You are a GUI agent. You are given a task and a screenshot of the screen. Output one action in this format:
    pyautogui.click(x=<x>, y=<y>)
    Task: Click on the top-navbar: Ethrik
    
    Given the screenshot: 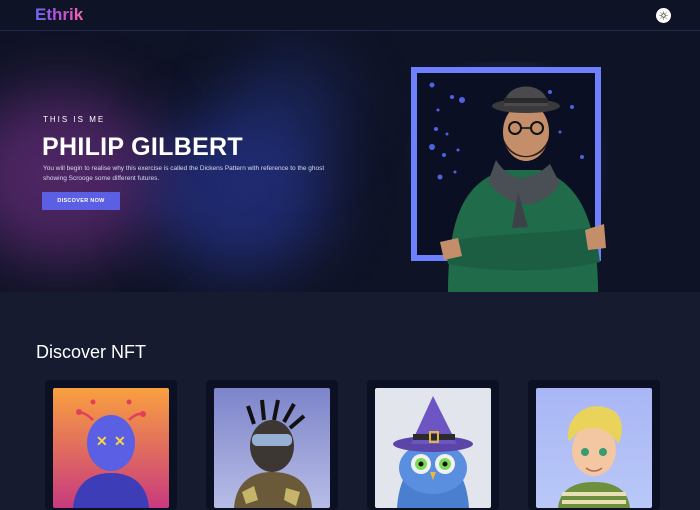 What is the action you would take?
    pyautogui.click(x=350, y=15)
    